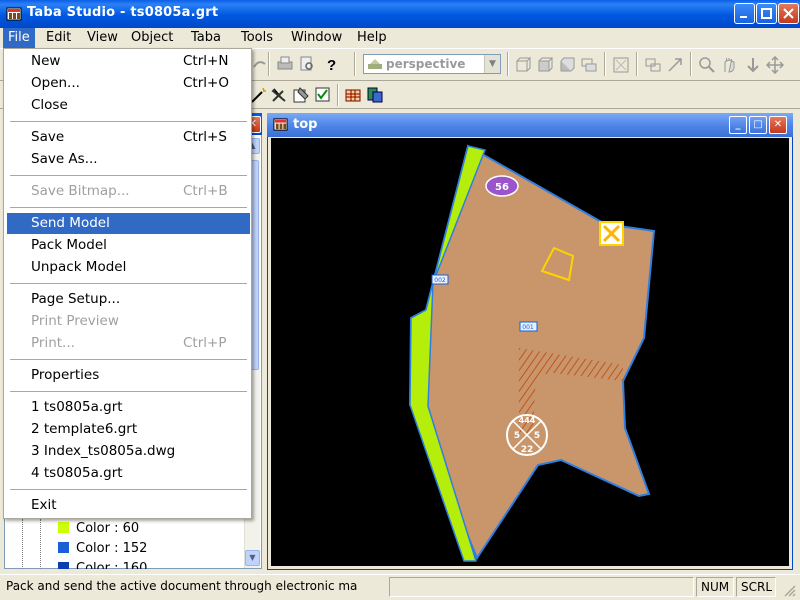  Describe the element at coordinates (128, 375) in the screenshot. I see `menu-item-properties: Properties` at that location.